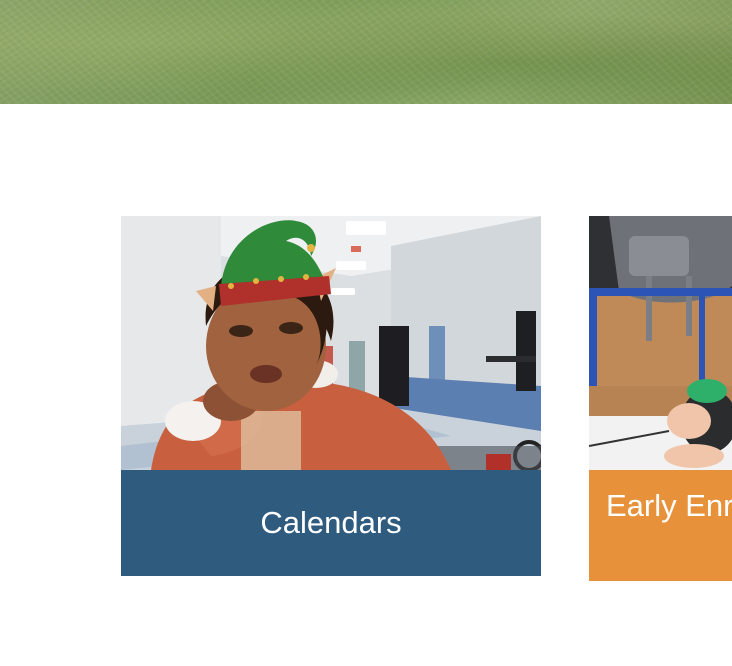 This screenshot has height=666, width=732. I want to click on calendars-label: Calendars, so click(331, 523).